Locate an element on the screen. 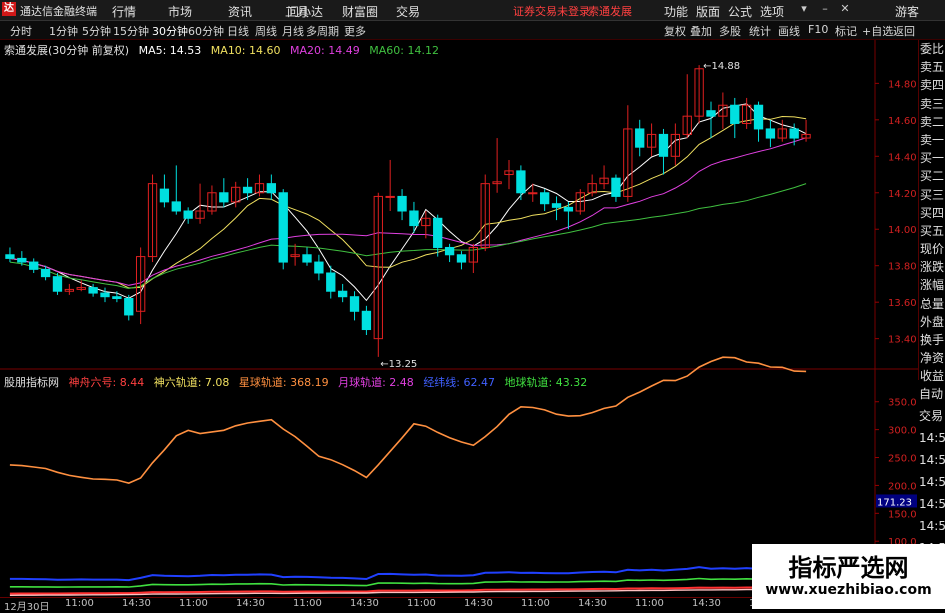 Image resolution: width=945 pixels, height=613 pixels. quote-label: 收益 is located at coordinates (932, 376).